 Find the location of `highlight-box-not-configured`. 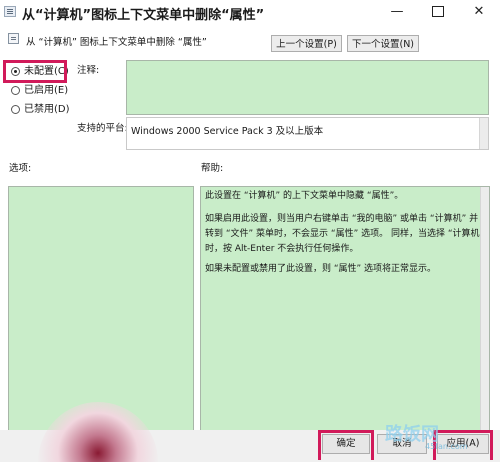

highlight-box-not-configured is located at coordinates (35, 71).